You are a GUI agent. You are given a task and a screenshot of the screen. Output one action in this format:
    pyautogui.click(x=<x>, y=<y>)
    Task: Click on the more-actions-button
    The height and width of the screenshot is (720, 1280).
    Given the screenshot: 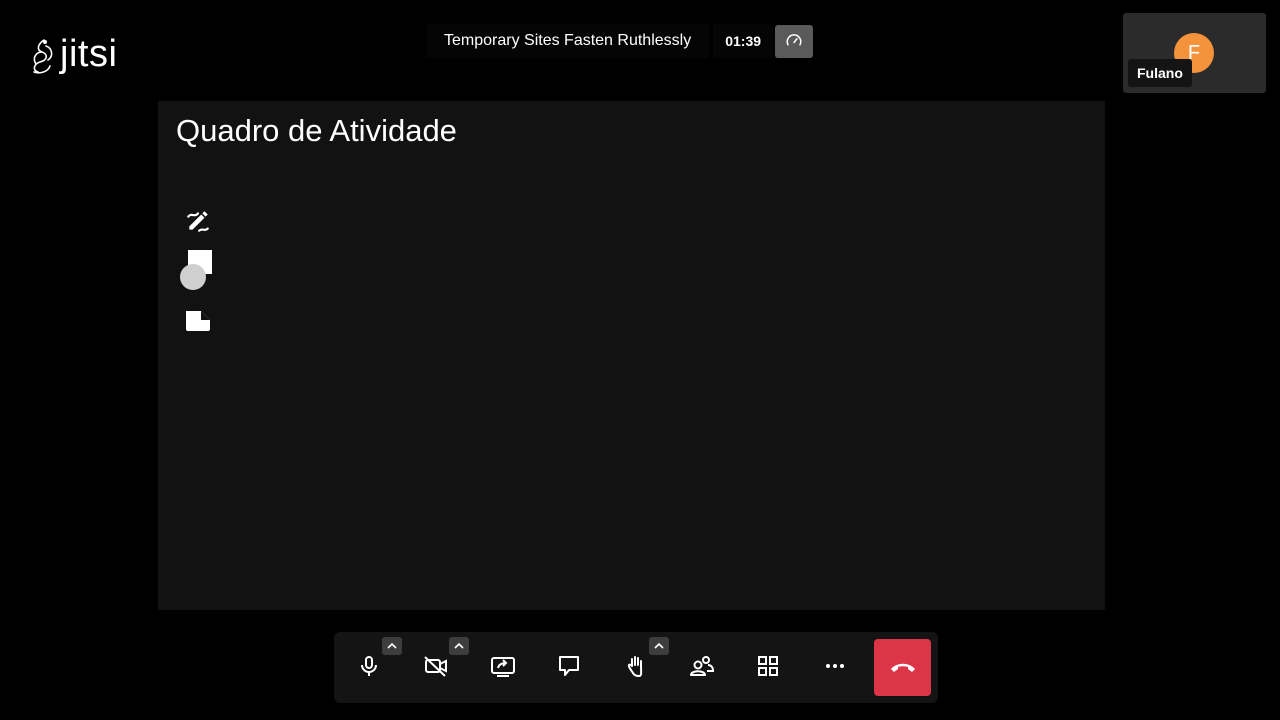 What is the action you would take?
    pyautogui.click(x=835, y=666)
    